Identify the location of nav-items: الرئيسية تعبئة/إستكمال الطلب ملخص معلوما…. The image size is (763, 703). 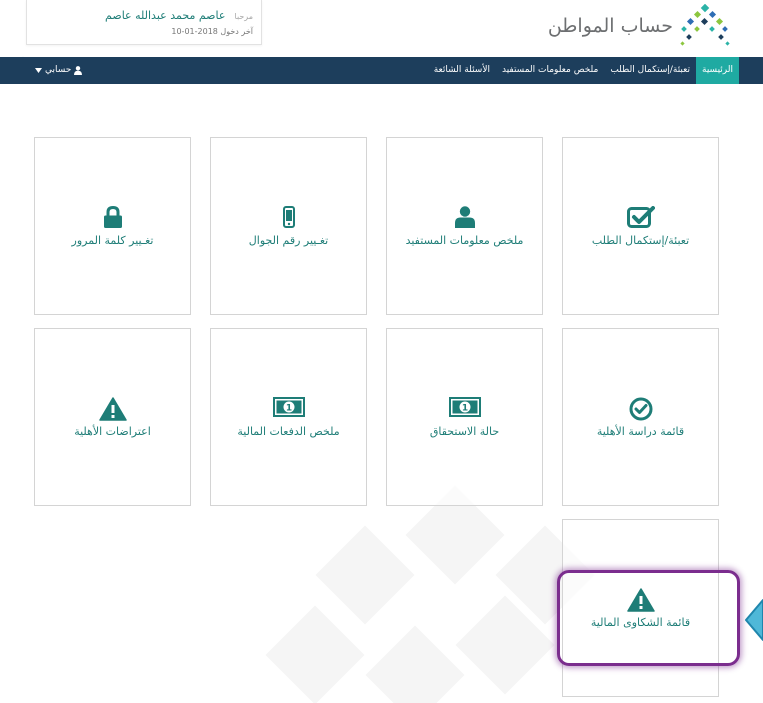
(583, 70).